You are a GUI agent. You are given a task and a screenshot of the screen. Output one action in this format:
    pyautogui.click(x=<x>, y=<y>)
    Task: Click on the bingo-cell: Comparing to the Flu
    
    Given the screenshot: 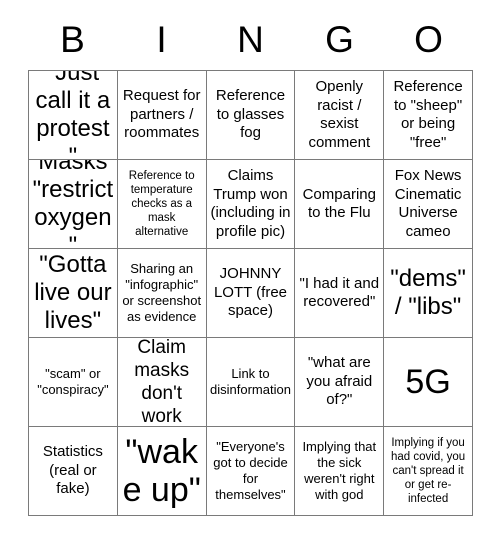 What is the action you would take?
    pyautogui.click(x=340, y=204)
    